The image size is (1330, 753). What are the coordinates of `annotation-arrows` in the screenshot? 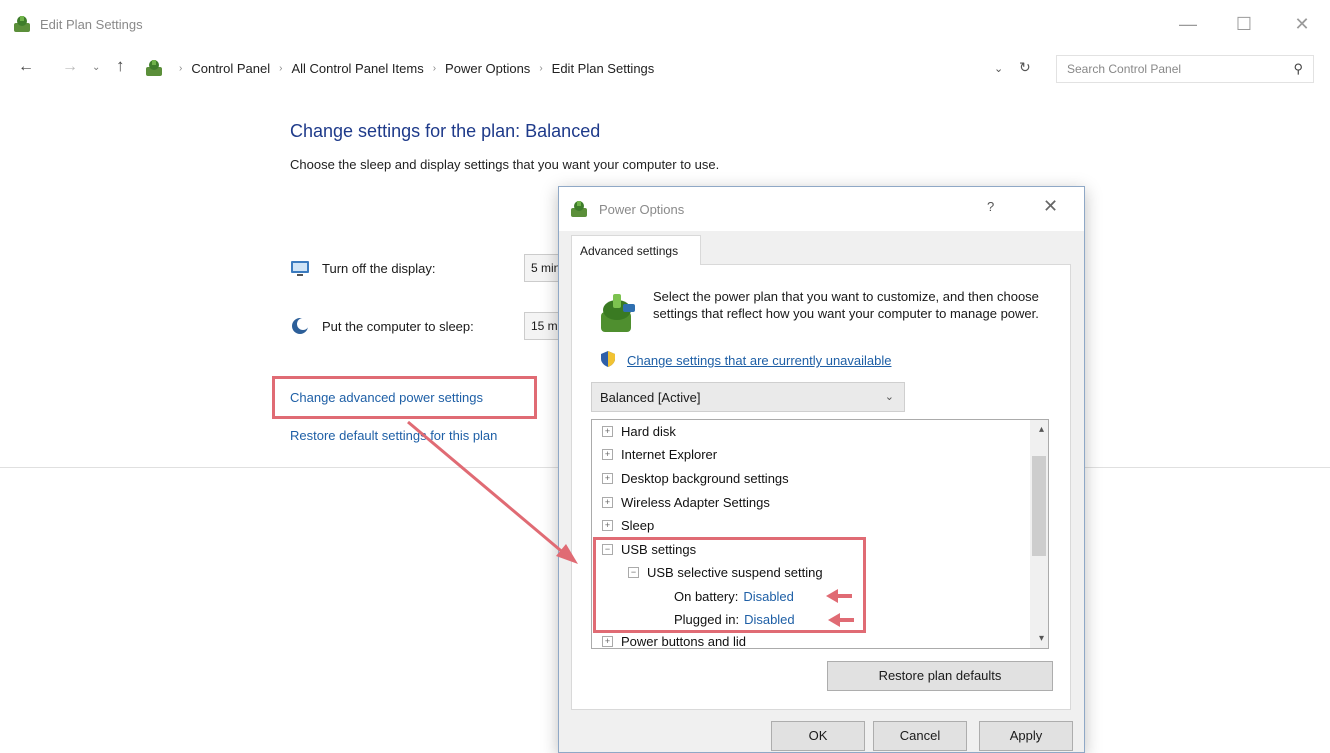 It's located at (630, 523).